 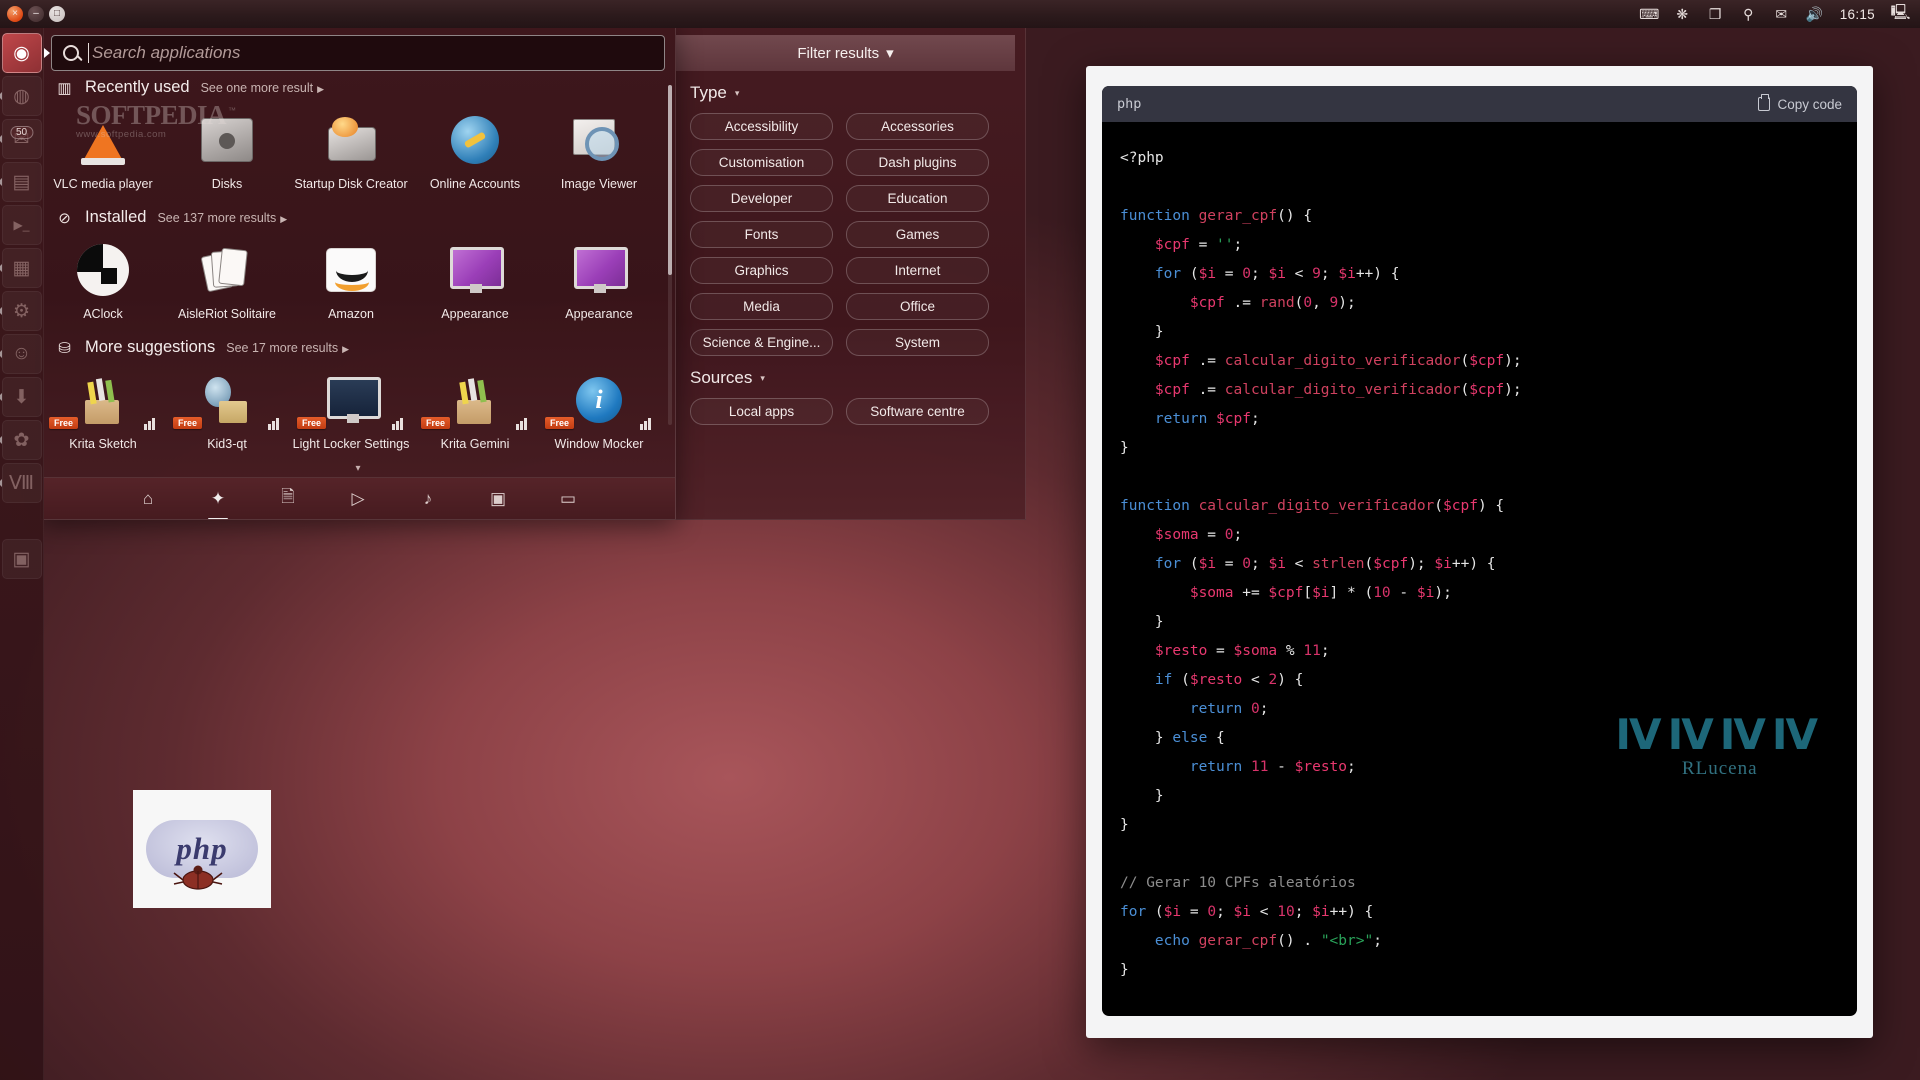 What do you see at coordinates (21, 483) in the screenshot?
I see `launcher-item-vmware: Ⅷ` at bounding box center [21, 483].